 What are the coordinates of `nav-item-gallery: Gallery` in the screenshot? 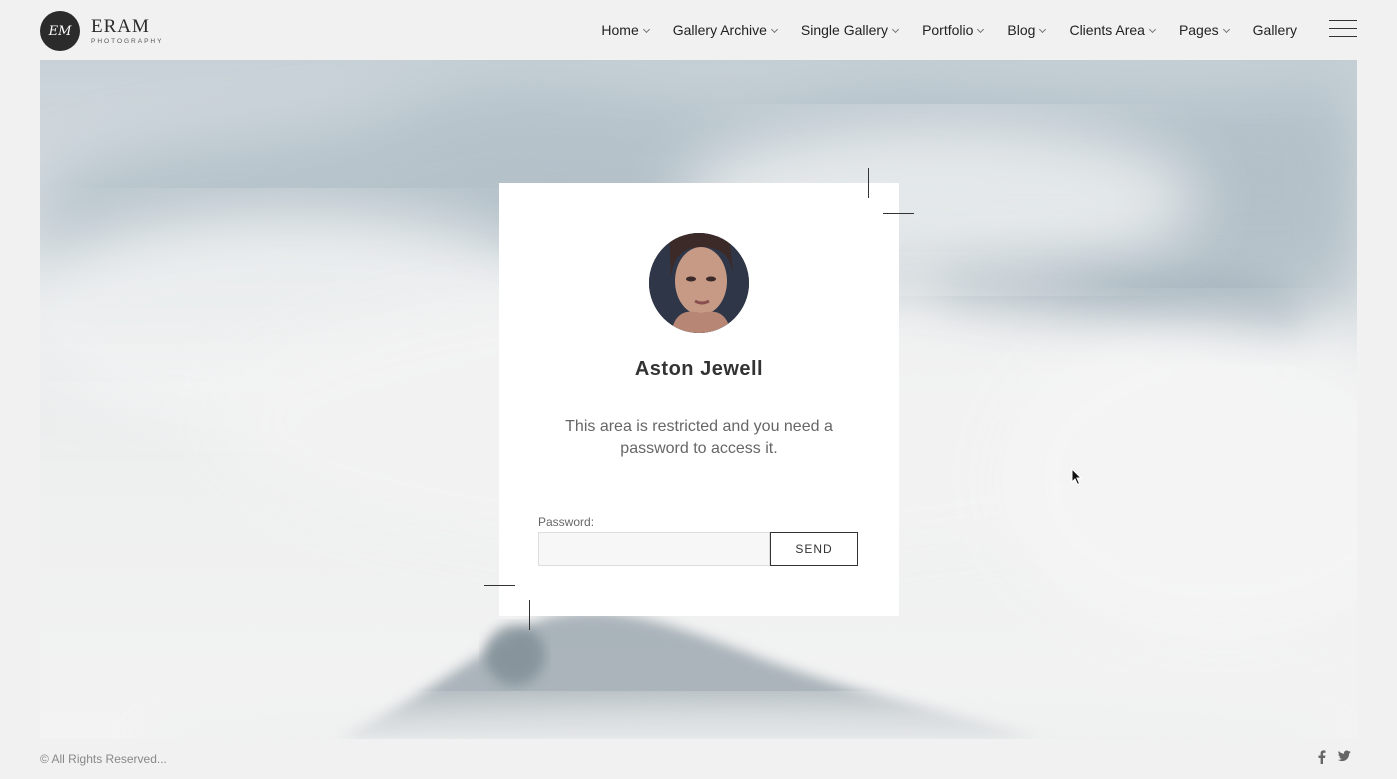 It's located at (1275, 30).